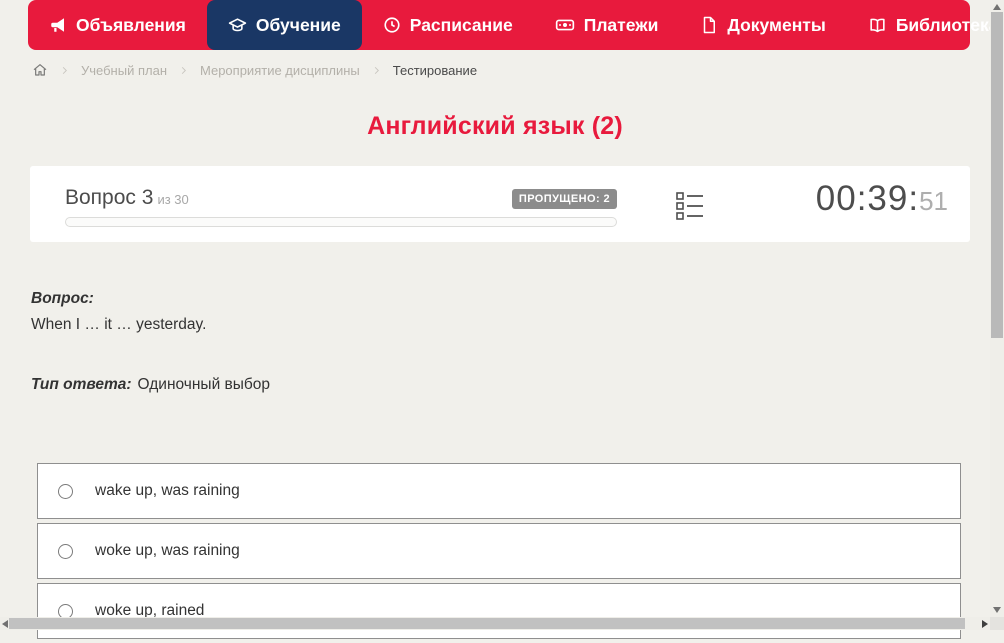 The image size is (1004, 643). I want to click on nav-item-documents: Документы, so click(762, 25).